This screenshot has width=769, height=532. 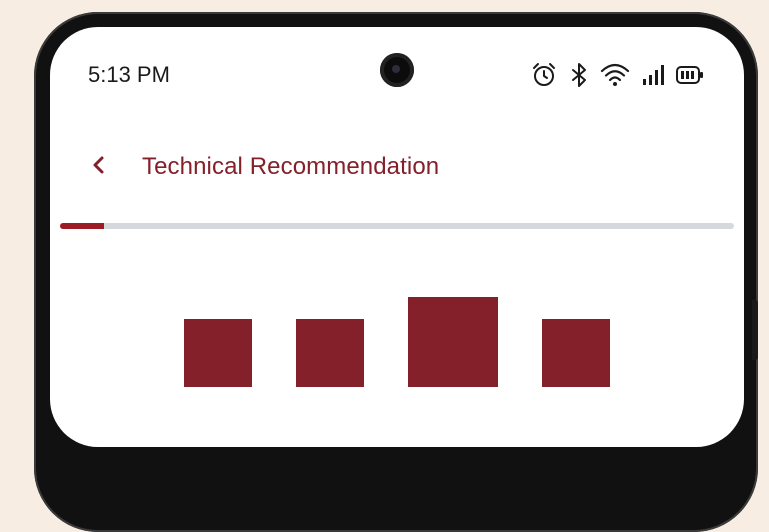 What do you see at coordinates (755, 330) in the screenshot?
I see `phone-side-button` at bounding box center [755, 330].